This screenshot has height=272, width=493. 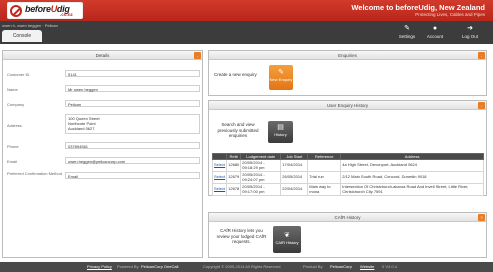 What do you see at coordinates (324, 189) in the screenshot?
I see `reference-cell: Main way to mona` at bounding box center [324, 189].